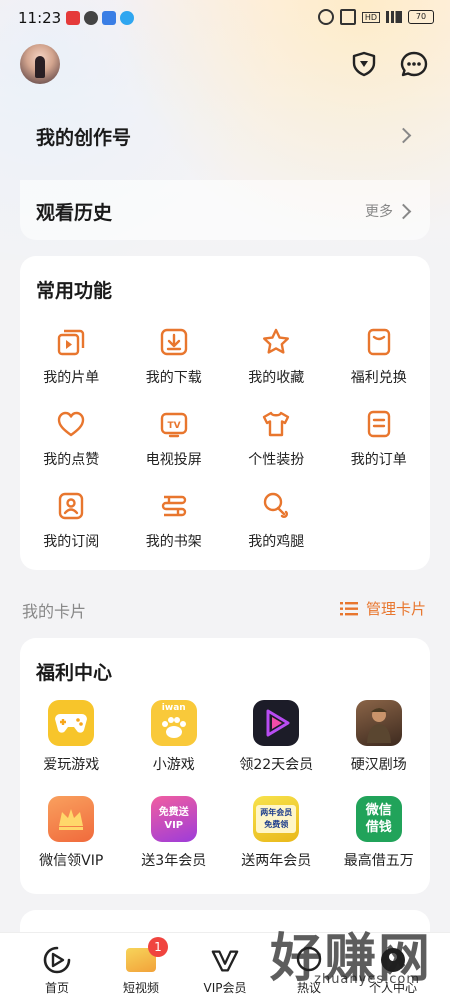 This screenshot has height=1001, width=450. What do you see at coordinates (174, 748) in the screenshot?
I see `app-mini-games: iwan 小游戏` at bounding box center [174, 748].